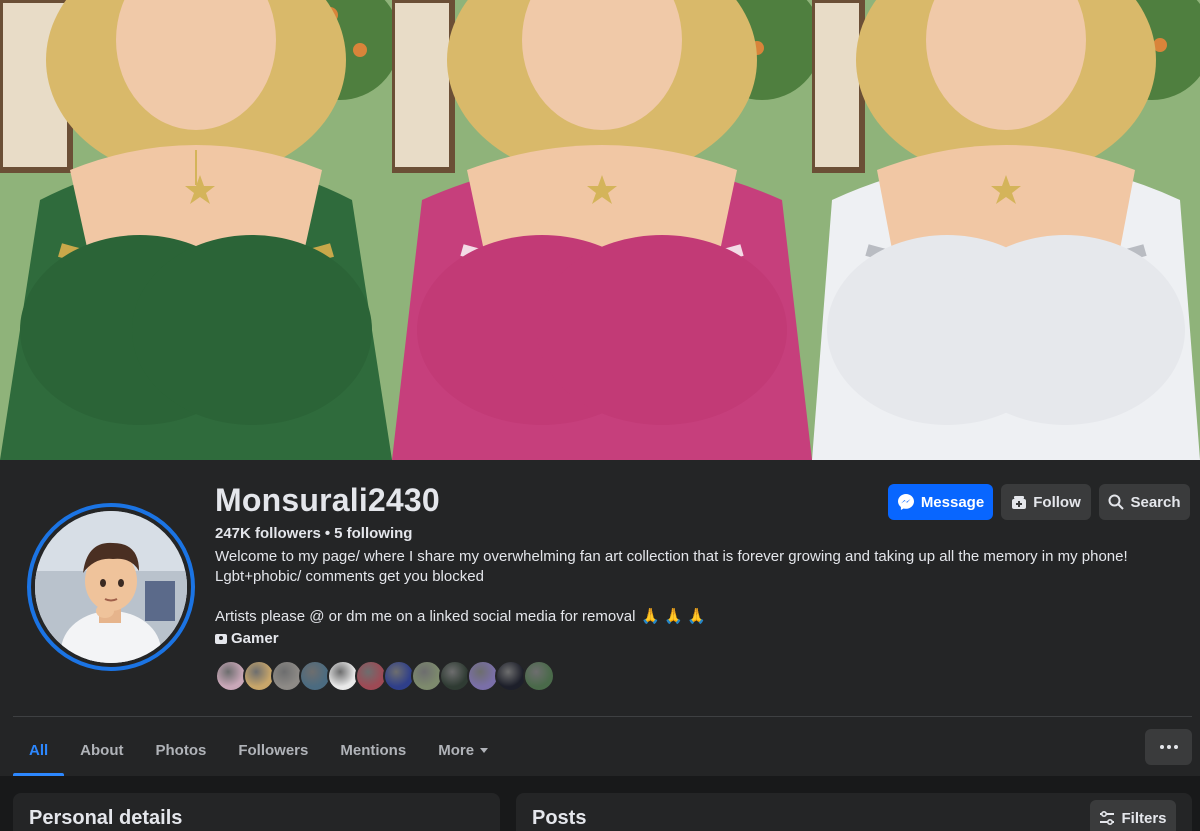  What do you see at coordinates (456, 750) in the screenshot?
I see `tab-label: More` at bounding box center [456, 750].